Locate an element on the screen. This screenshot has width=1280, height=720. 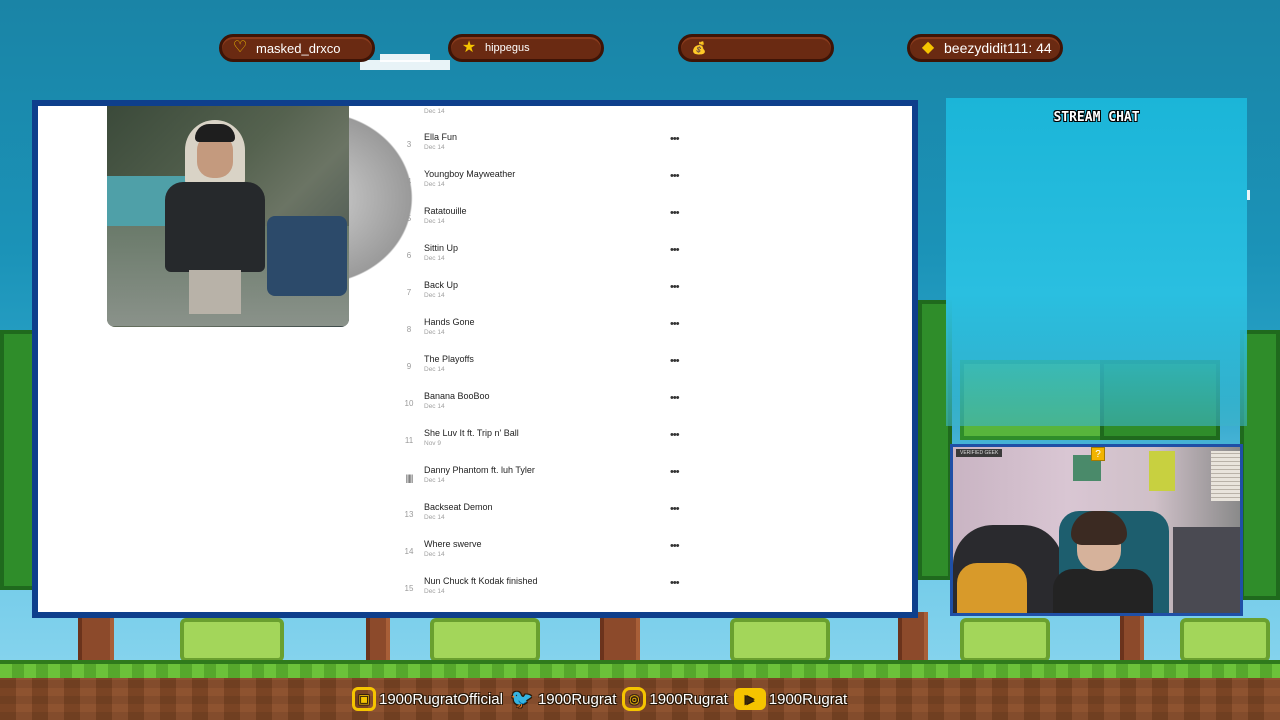
social-handle: 1900RugratOfficial is located at coordinates (441, 699).